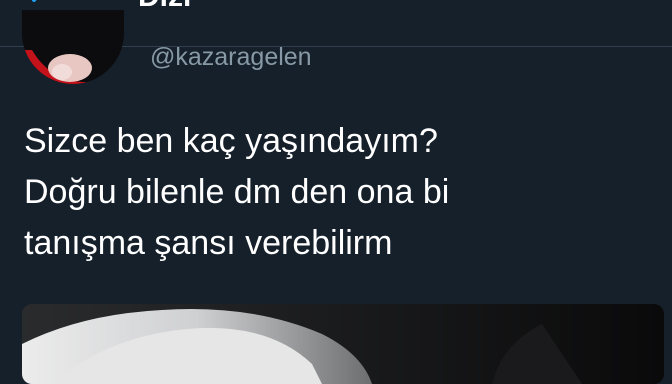  Describe the element at coordinates (231, 141) in the screenshot. I see `tweet-text-line: Sizce ben kaç yaşındayım?` at that location.